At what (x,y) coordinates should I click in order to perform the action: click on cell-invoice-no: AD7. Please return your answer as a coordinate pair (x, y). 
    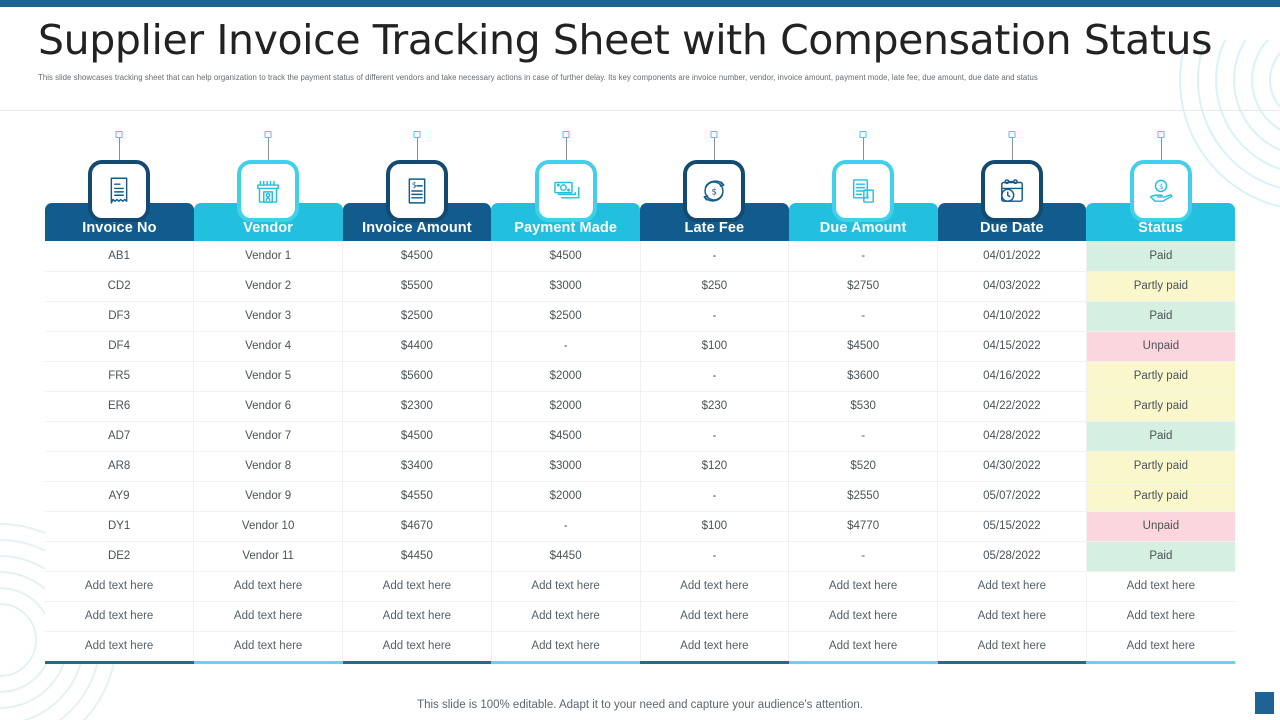
    Looking at the image, I should click on (120, 436).